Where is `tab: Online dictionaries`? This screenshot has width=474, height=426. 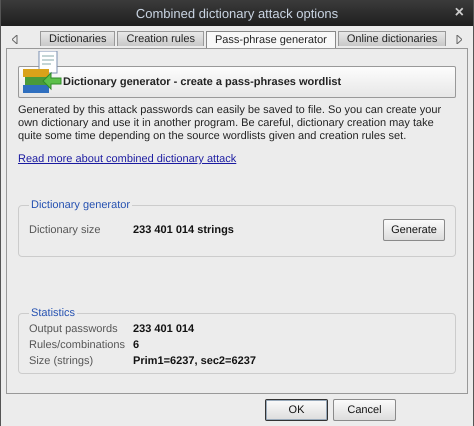
tab: Online dictionaries is located at coordinates (392, 38).